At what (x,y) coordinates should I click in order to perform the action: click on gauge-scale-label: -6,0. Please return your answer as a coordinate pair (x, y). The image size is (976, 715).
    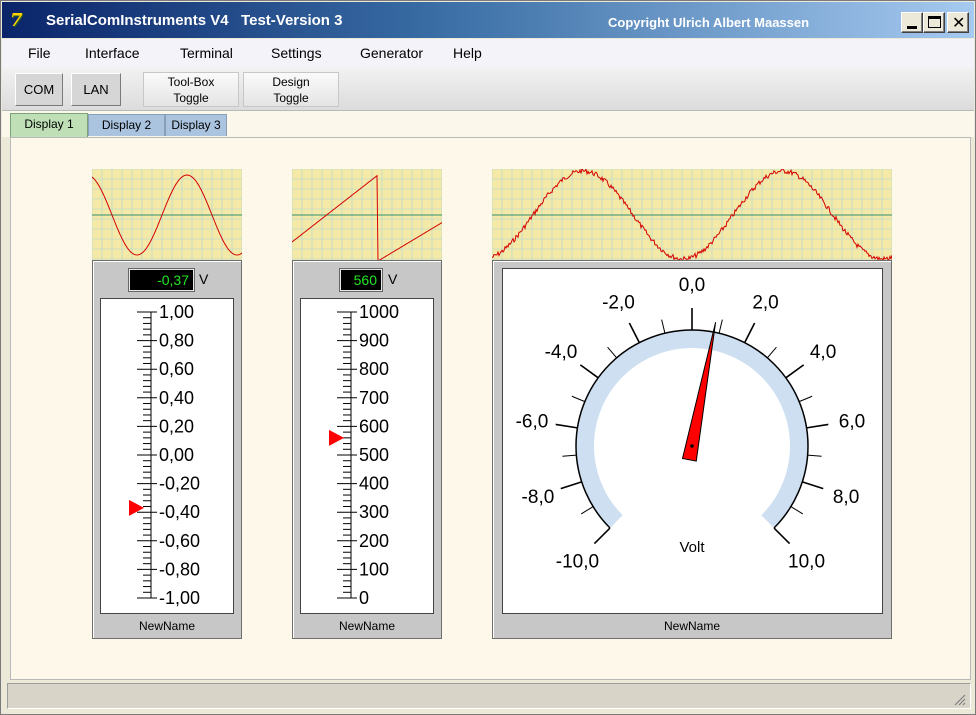
    Looking at the image, I should click on (532, 422).